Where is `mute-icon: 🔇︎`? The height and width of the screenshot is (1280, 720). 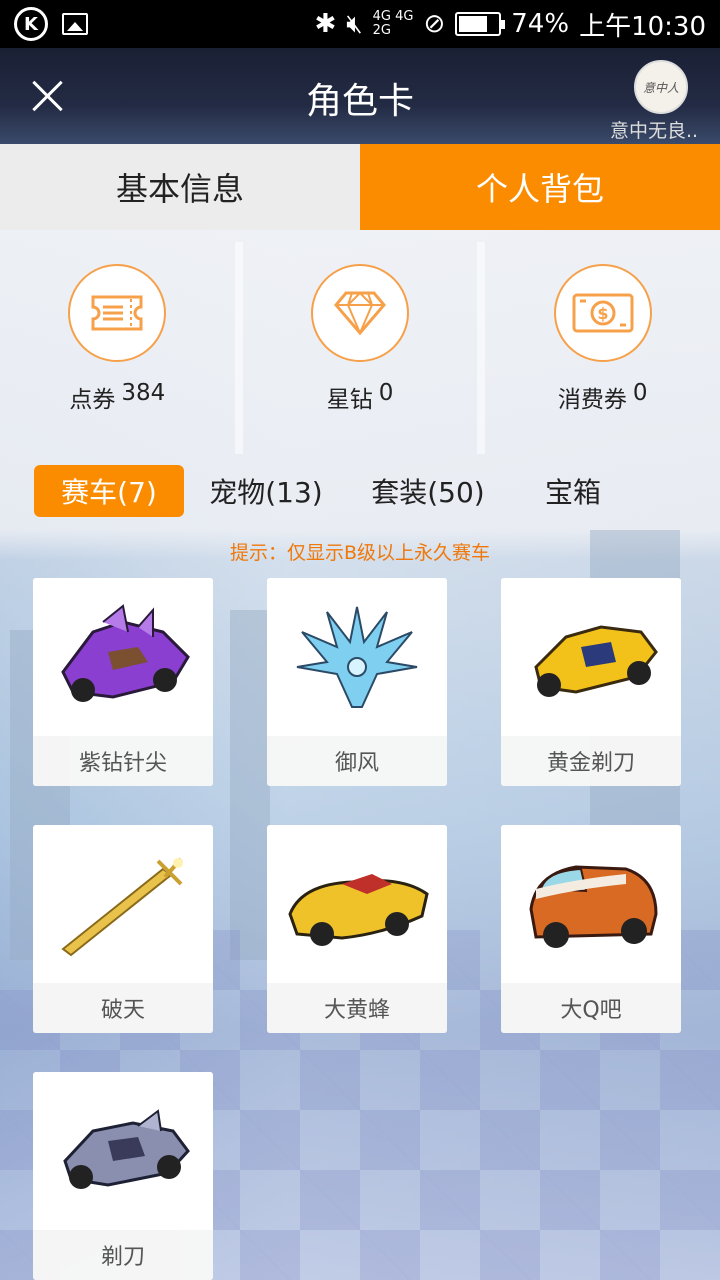 mute-icon: 🔇︎ is located at coordinates (354, 23).